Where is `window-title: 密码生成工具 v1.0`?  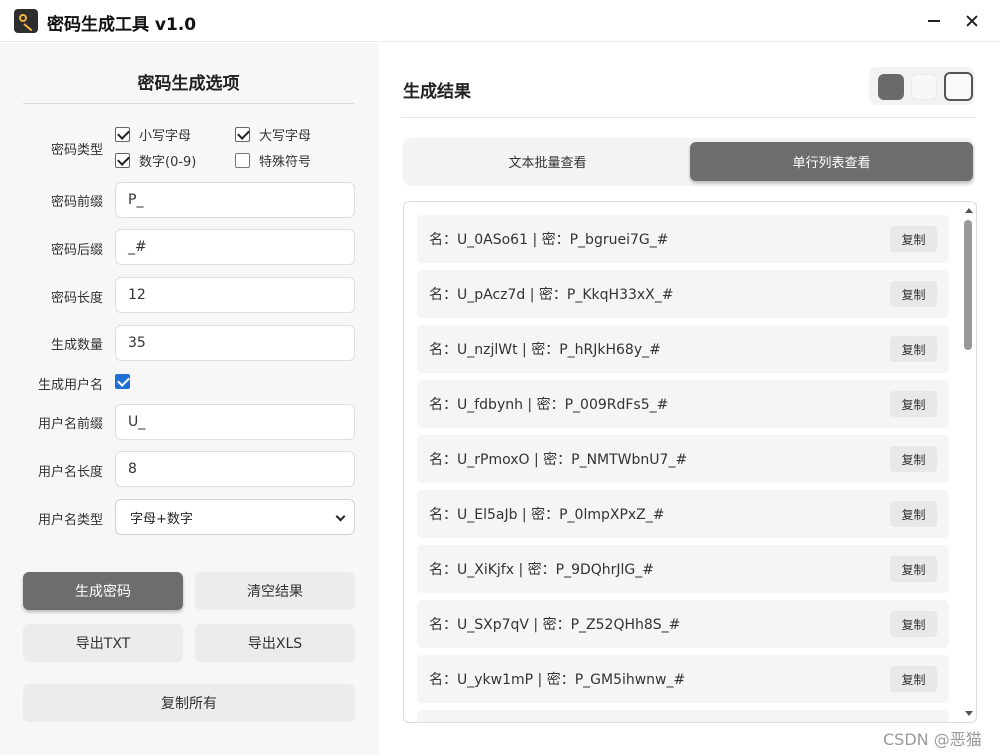
window-title: 密码生成工具 v1.0 is located at coordinates (122, 25).